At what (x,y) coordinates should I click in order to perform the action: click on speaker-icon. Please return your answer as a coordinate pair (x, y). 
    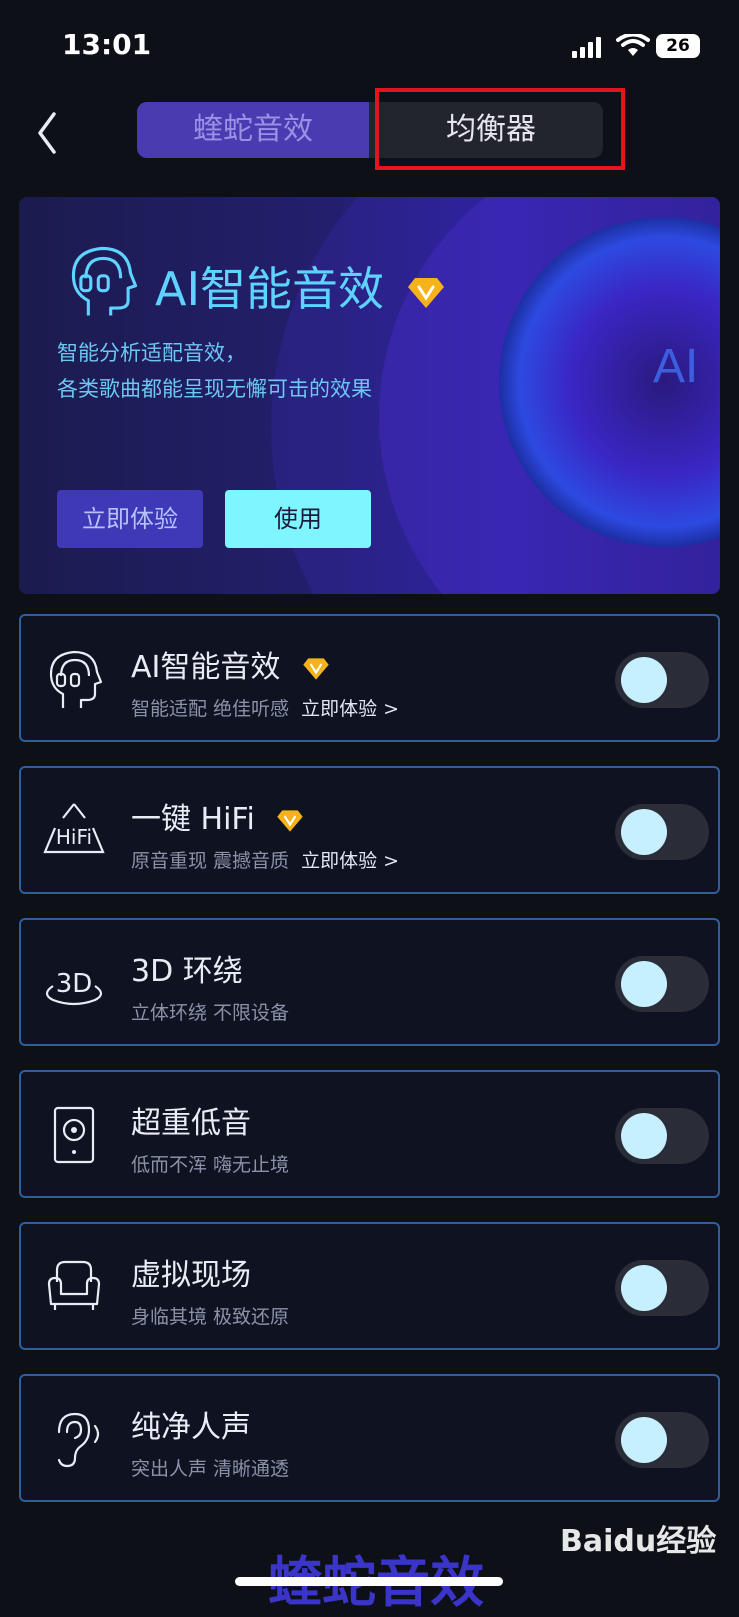
    Looking at the image, I should click on (74, 1135).